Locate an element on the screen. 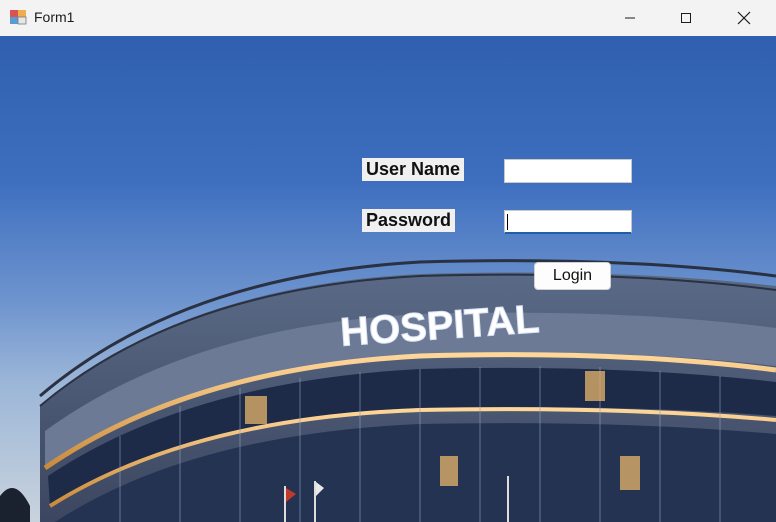 The width and height of the screenshot is (776, 522). close-button is located at coordinates (744, 18).